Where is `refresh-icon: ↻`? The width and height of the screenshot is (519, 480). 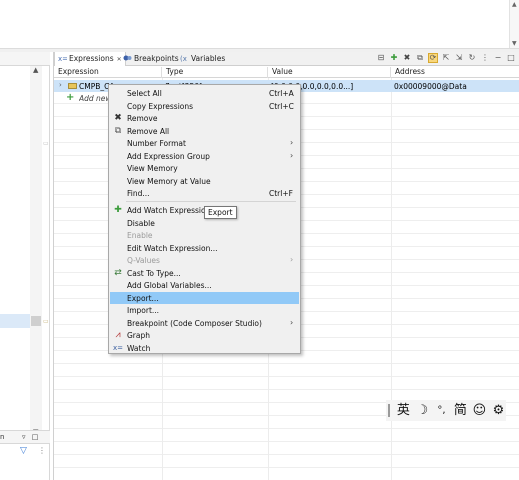 refresh-icon: ↻ is located at coordinates (472, 58).